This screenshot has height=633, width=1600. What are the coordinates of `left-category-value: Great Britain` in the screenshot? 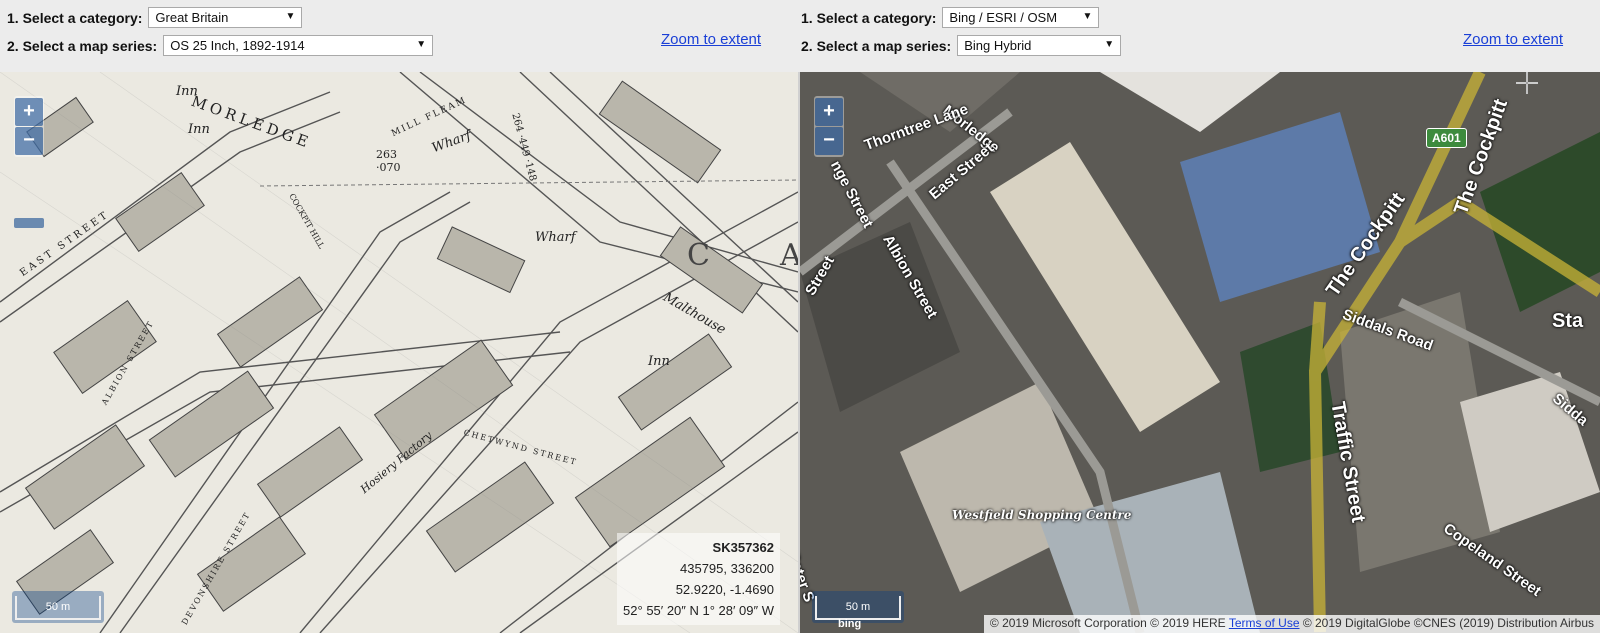 It's located at (192, 17).